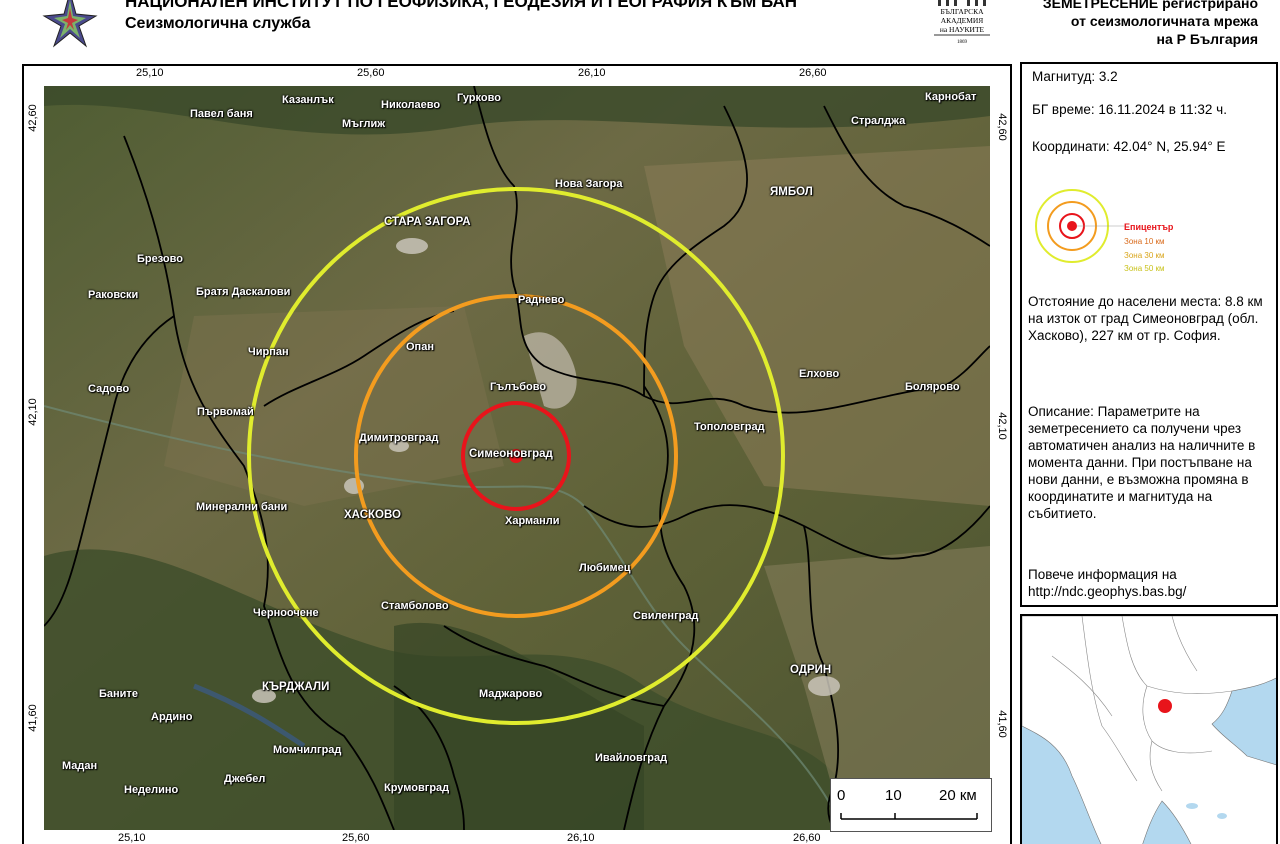 The height and width of the screenshot is (844, 1280). I want to click on inset-map, so click(1149, 729).